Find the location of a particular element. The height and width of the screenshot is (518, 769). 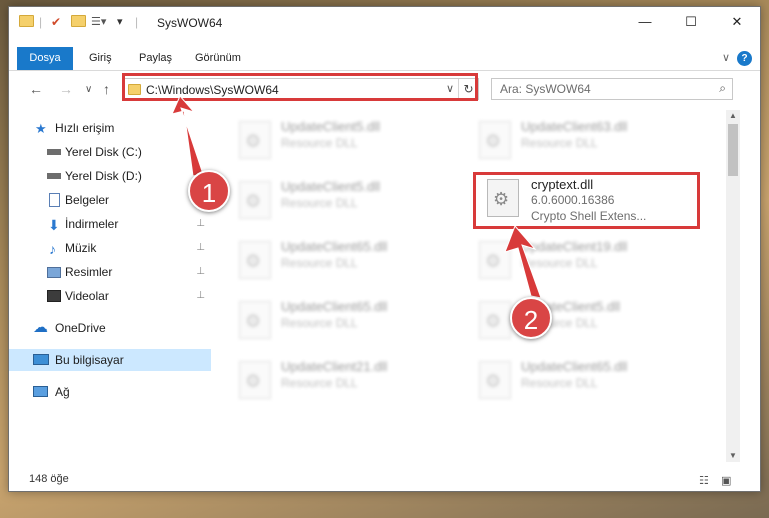

tab-home: Giriş is located at coordinates (100, 58).